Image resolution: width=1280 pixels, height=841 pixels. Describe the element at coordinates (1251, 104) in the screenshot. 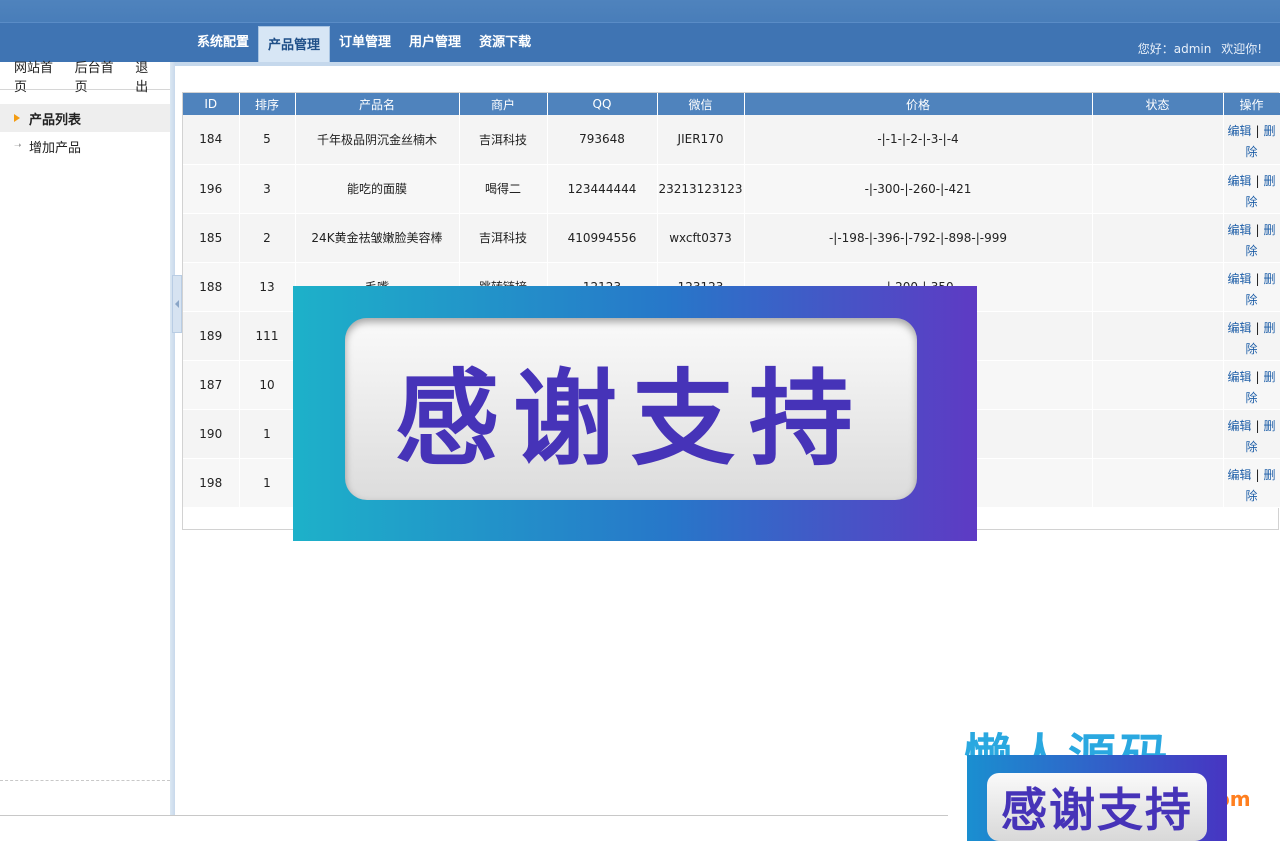

I see `column-header: 操作` at that location.